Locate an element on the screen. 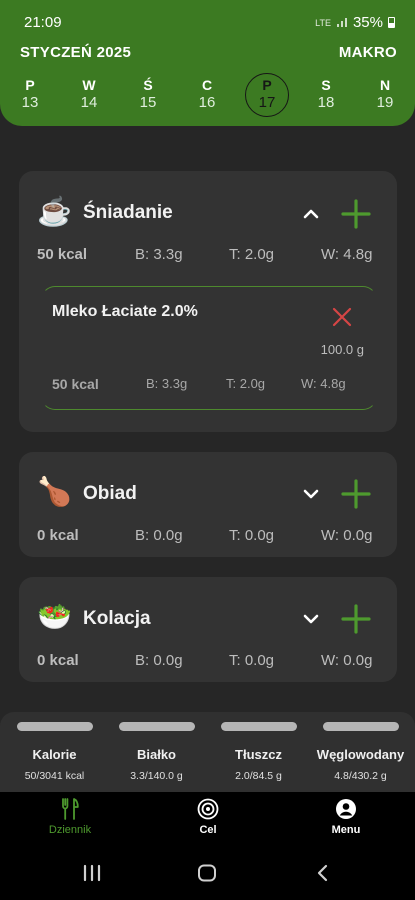  recent-apps-icon is located at coordinates (92, 873).